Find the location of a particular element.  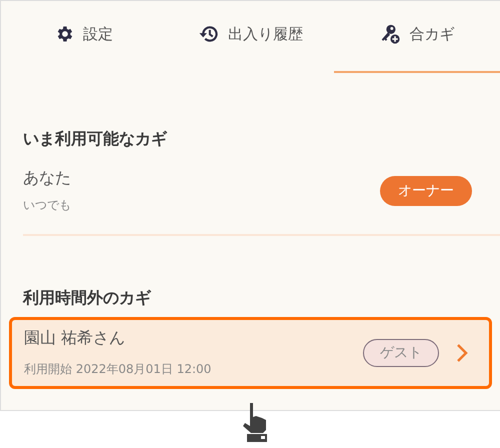

tab: 設定 is located at coordinates (84, 37).